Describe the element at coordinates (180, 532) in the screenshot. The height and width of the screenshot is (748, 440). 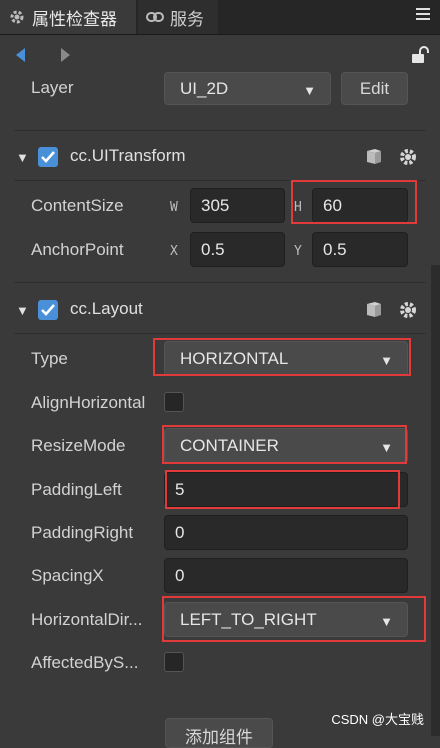
I see `padding-right-value: 0` at that location.